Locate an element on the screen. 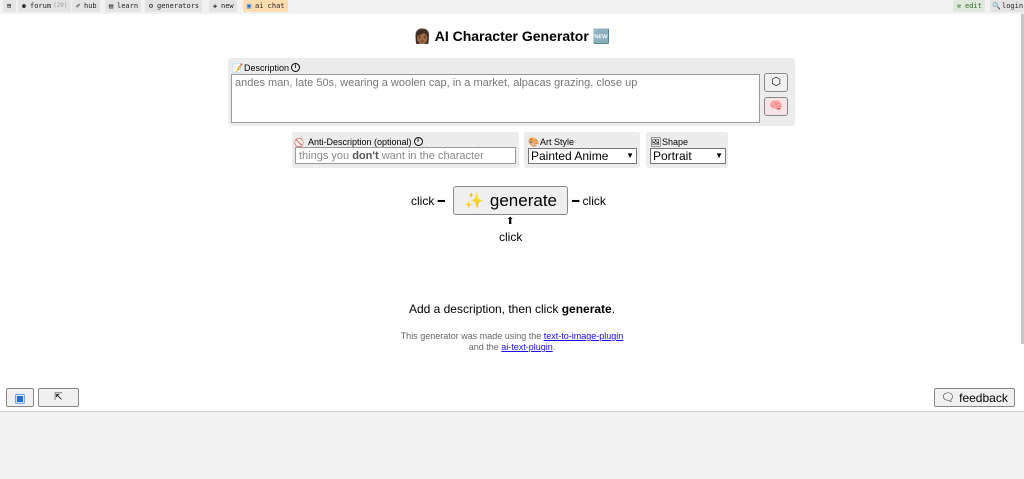  text-to-image-plugin-link: text-to-image-plugin is located at coordinates (584, 336).